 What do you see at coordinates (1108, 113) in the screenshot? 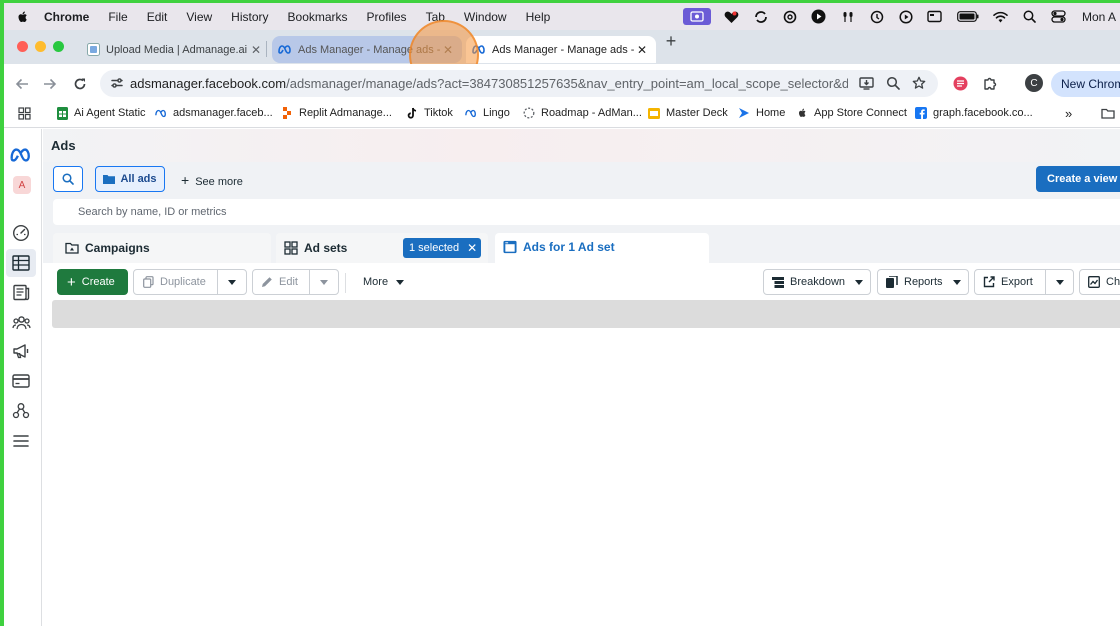
I see `all-bookmarks-folder-icon` at bounding box center [1108, 113].